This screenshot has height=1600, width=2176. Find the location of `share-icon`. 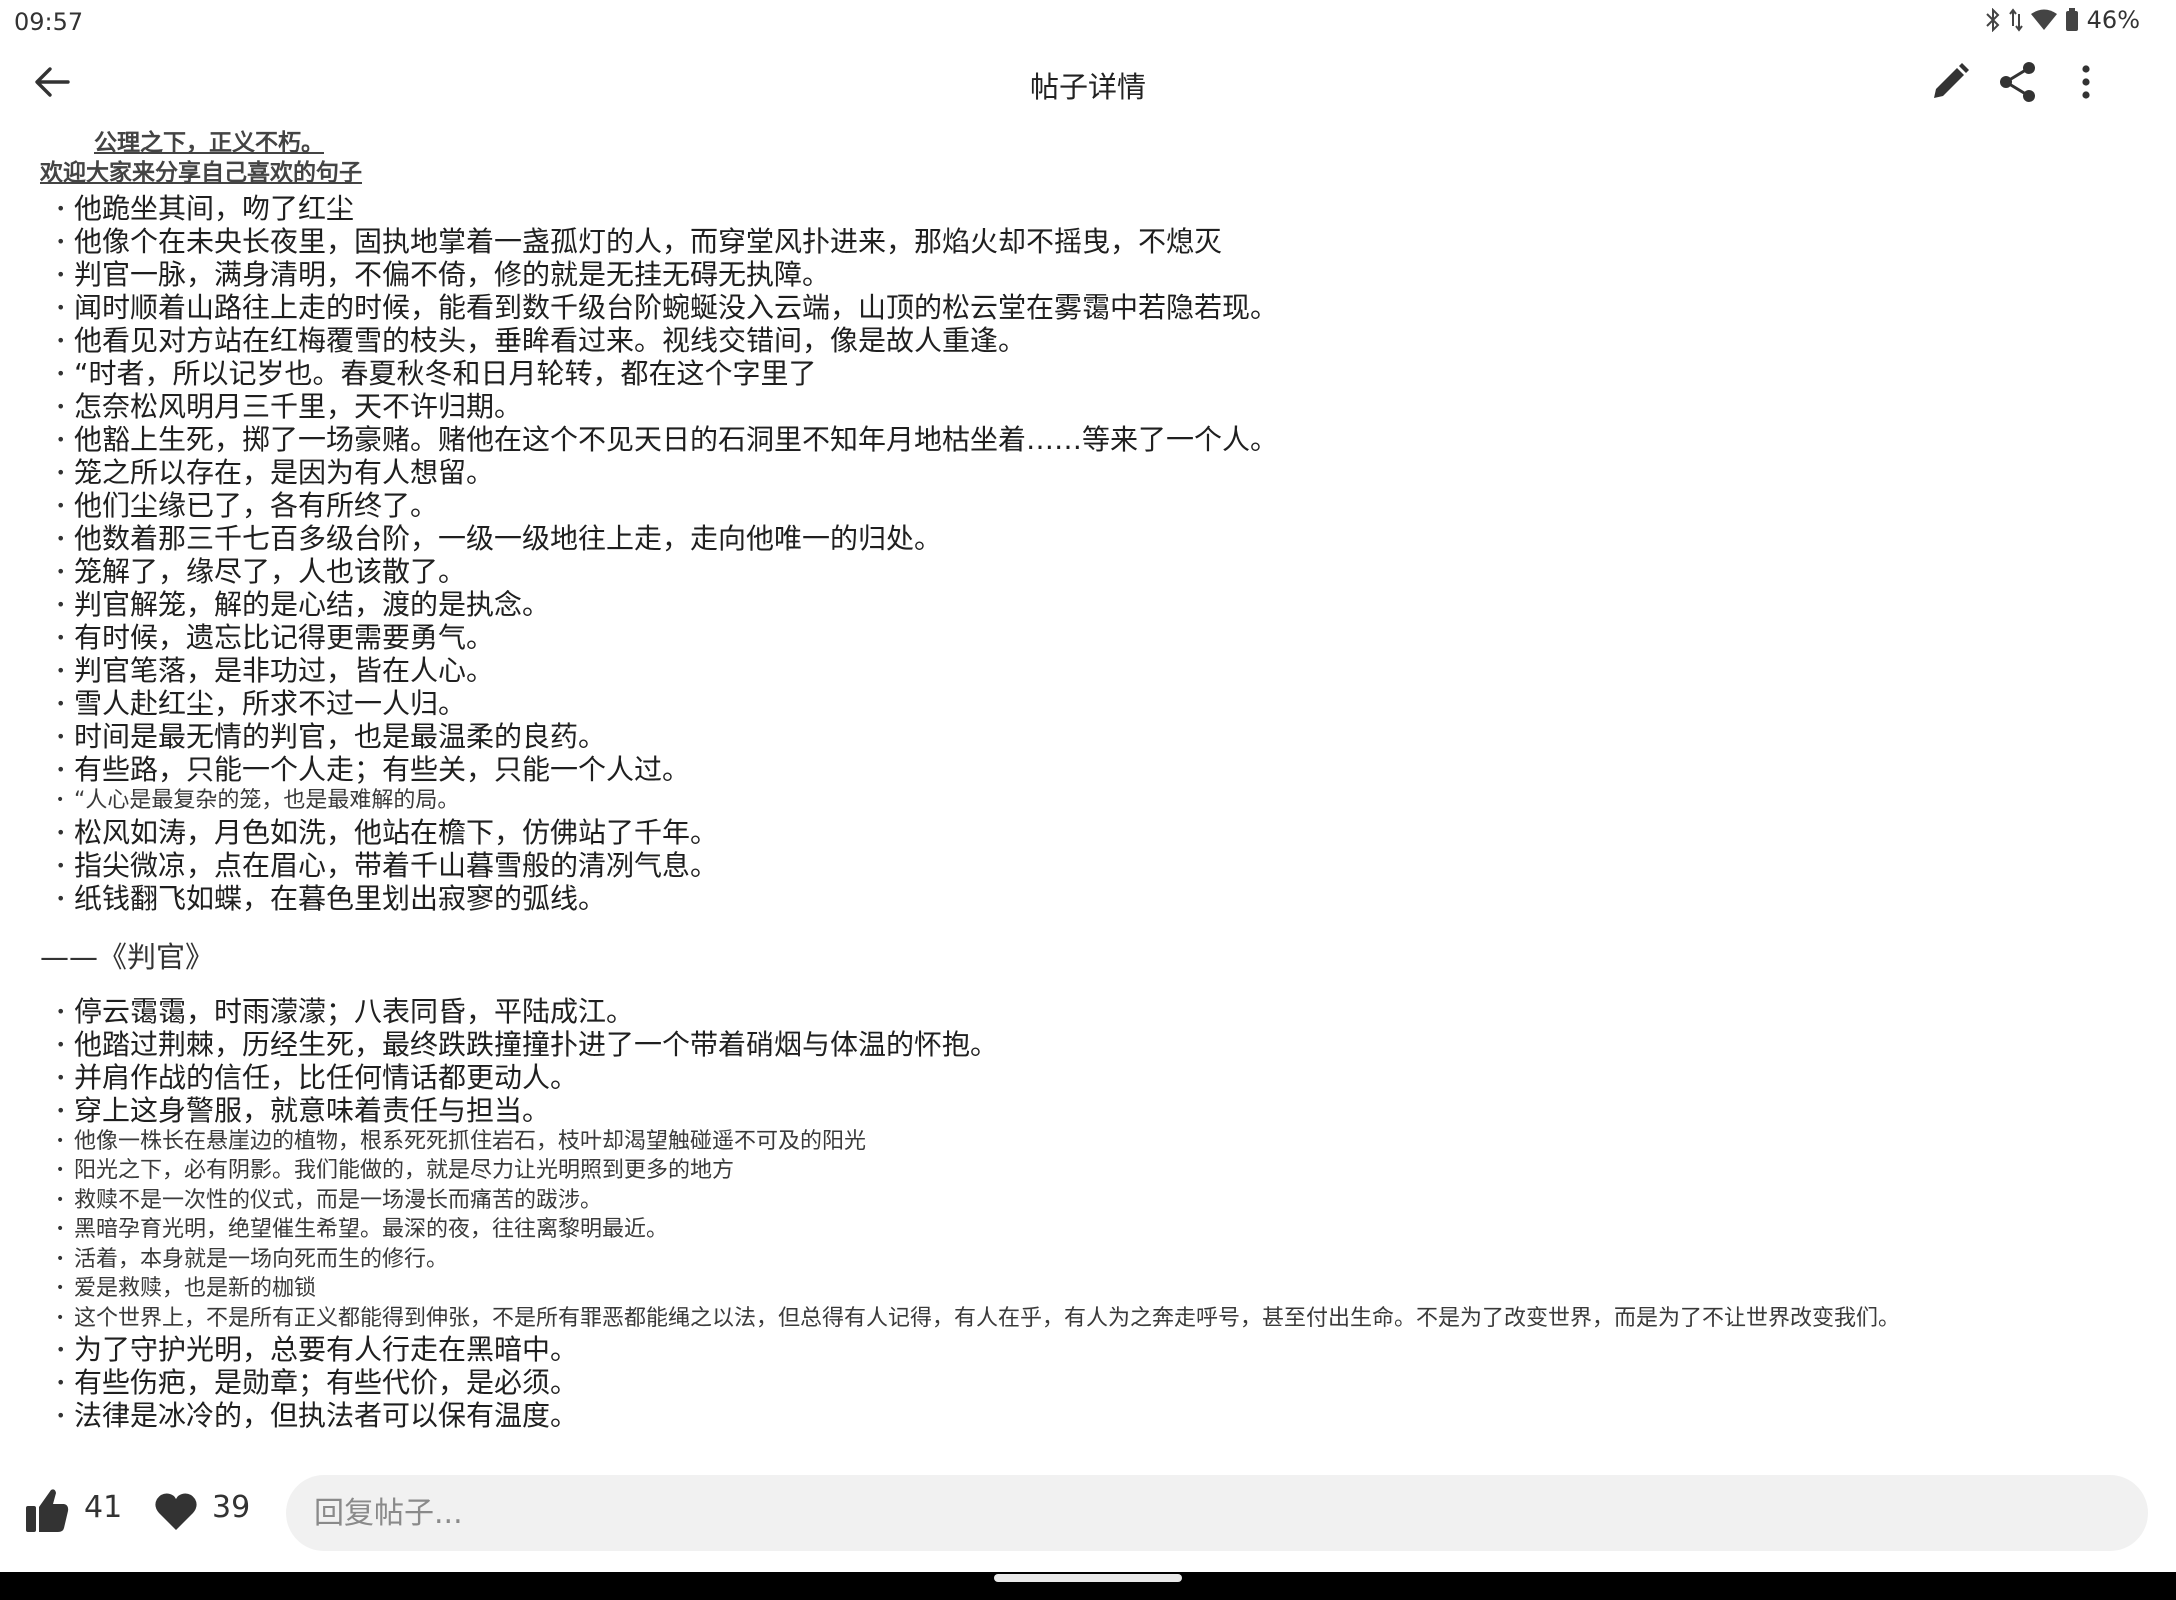

share-icon is located at coordinates (2017, 82).